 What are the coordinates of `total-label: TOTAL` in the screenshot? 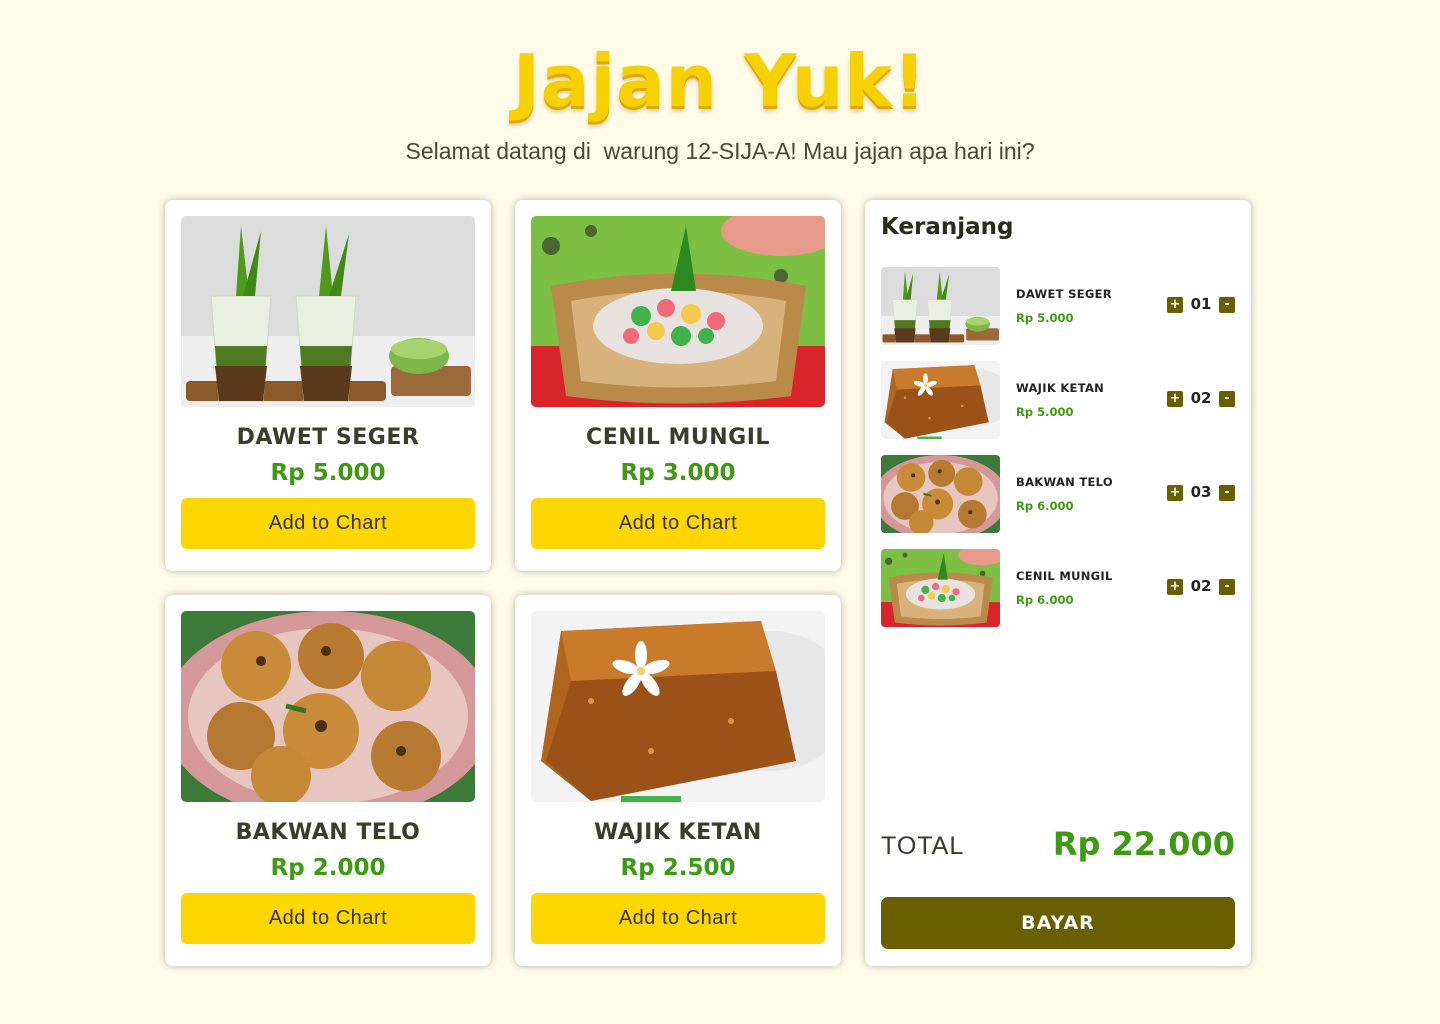 It's located at (923, 846).